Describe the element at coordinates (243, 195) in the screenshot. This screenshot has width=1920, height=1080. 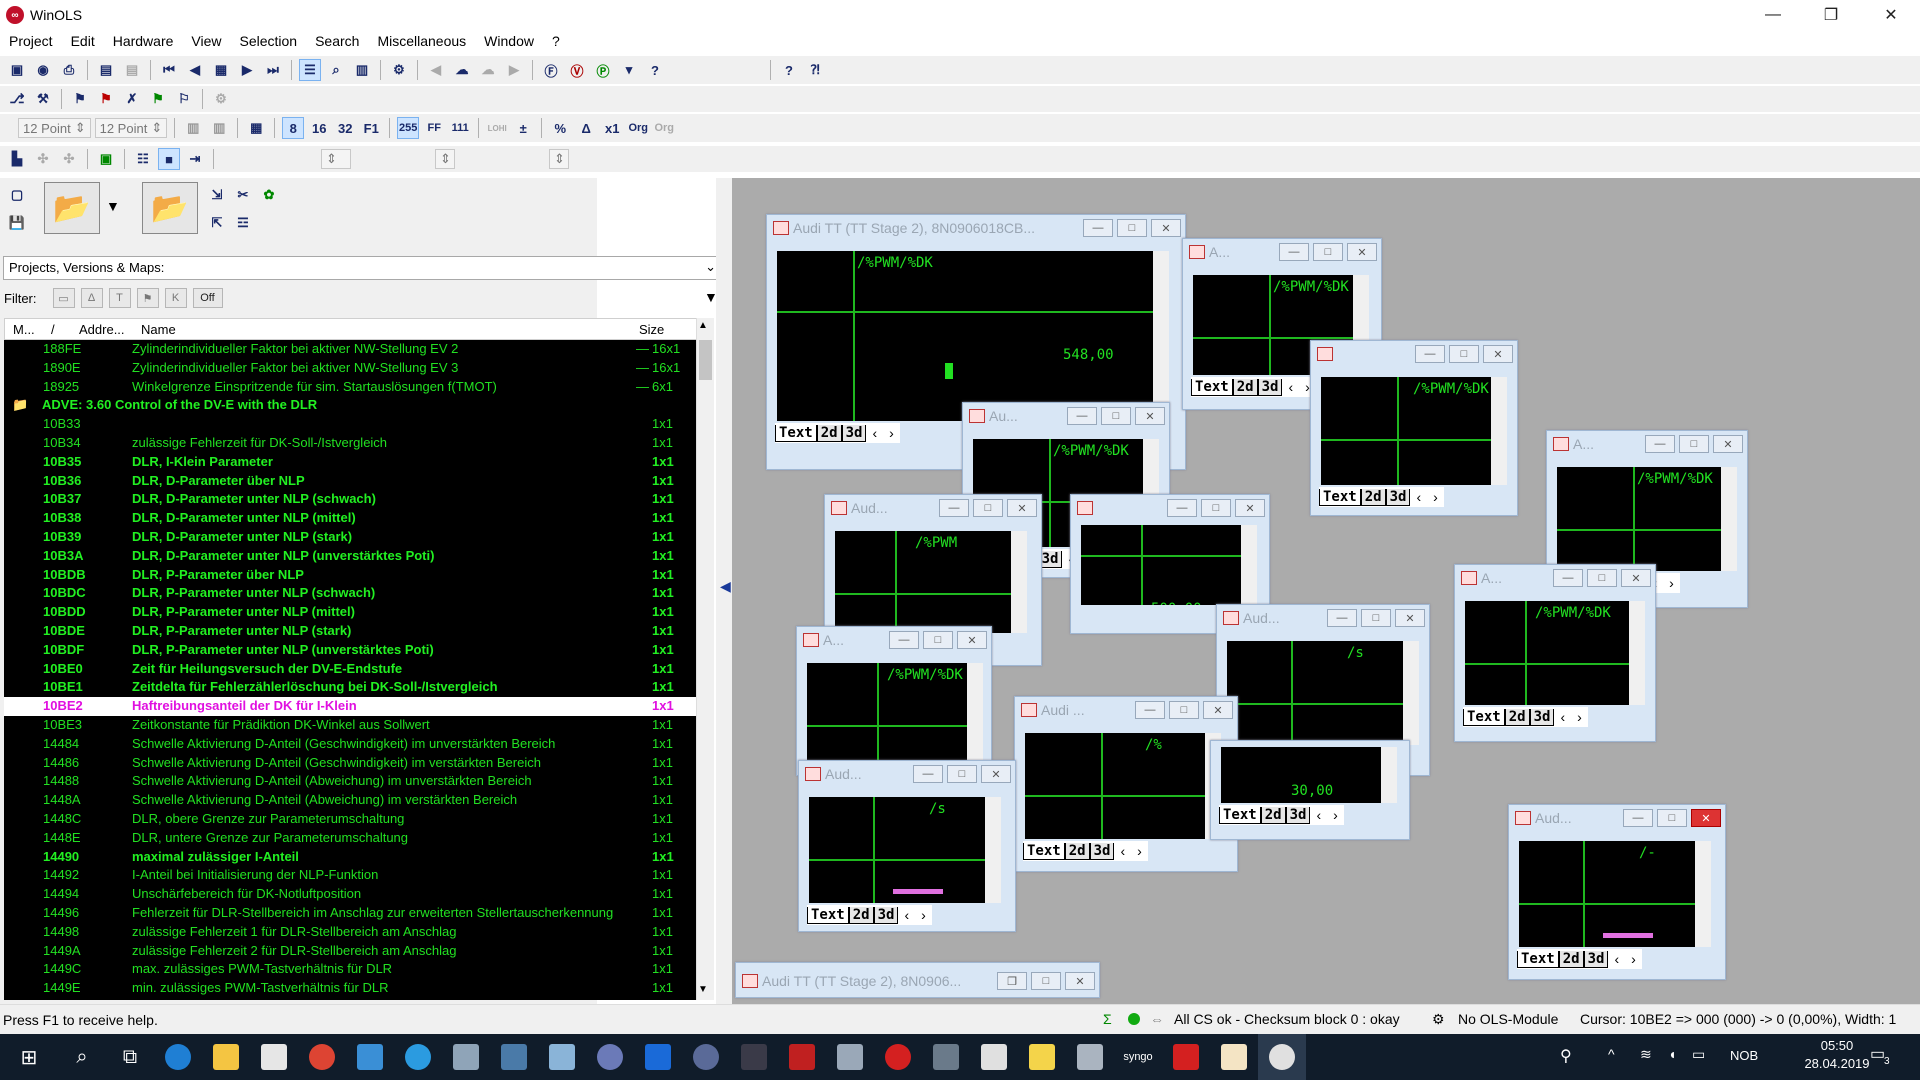
I see `tools-icon: ✂` at that location.